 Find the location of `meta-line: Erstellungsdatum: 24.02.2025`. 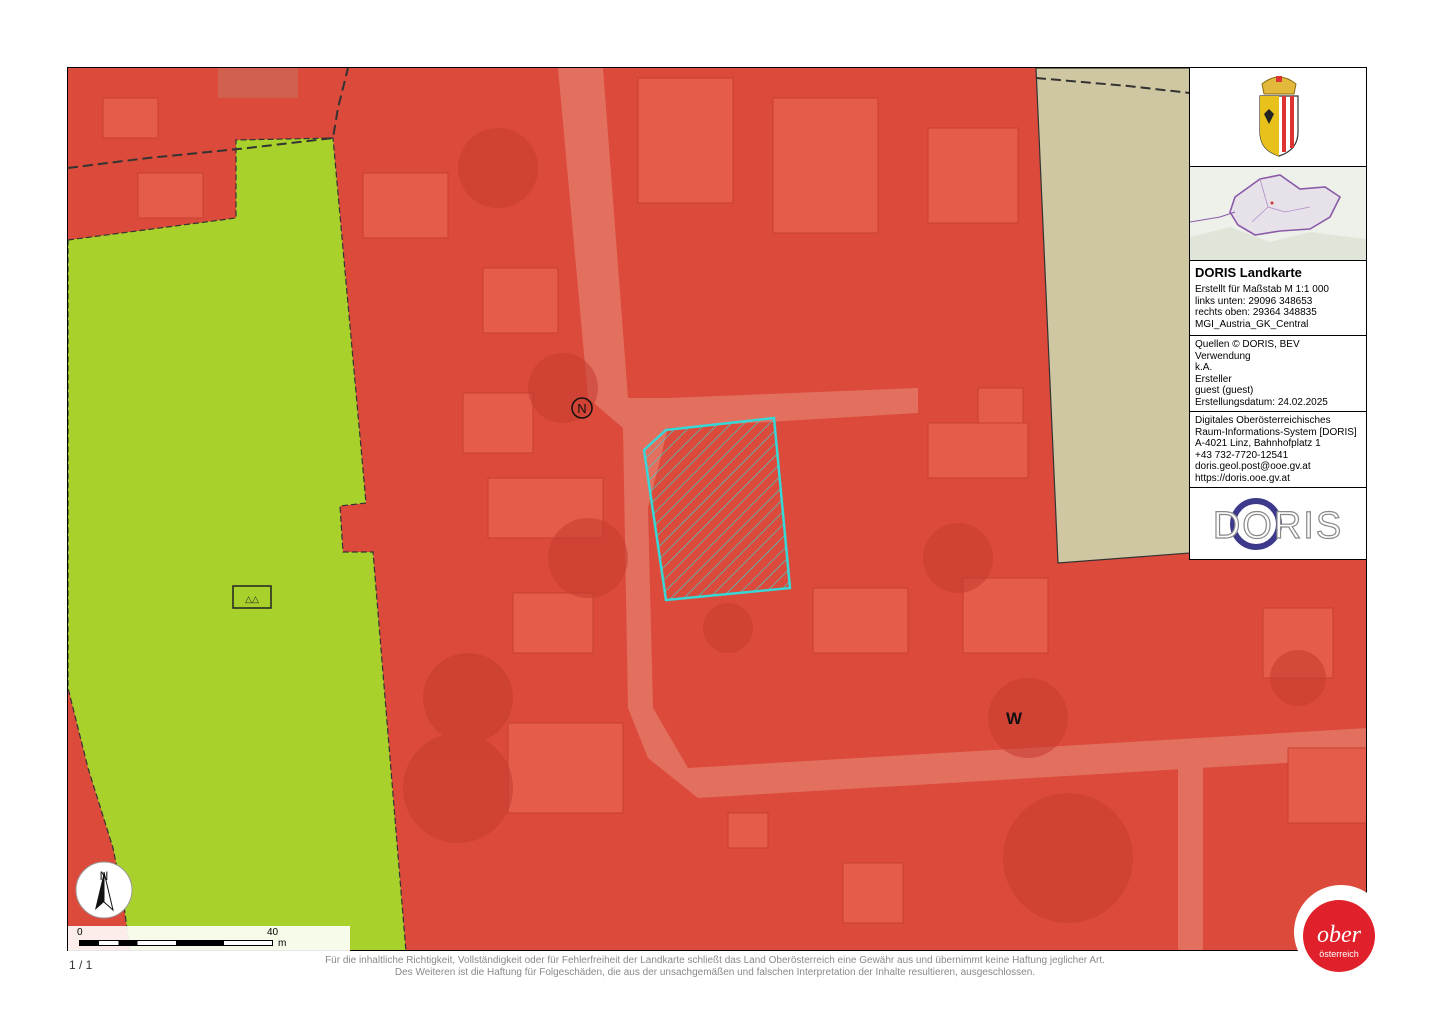

meta-line: Erstellungsdatum: 24.02.2025 is located at coordinates (1261, 402).